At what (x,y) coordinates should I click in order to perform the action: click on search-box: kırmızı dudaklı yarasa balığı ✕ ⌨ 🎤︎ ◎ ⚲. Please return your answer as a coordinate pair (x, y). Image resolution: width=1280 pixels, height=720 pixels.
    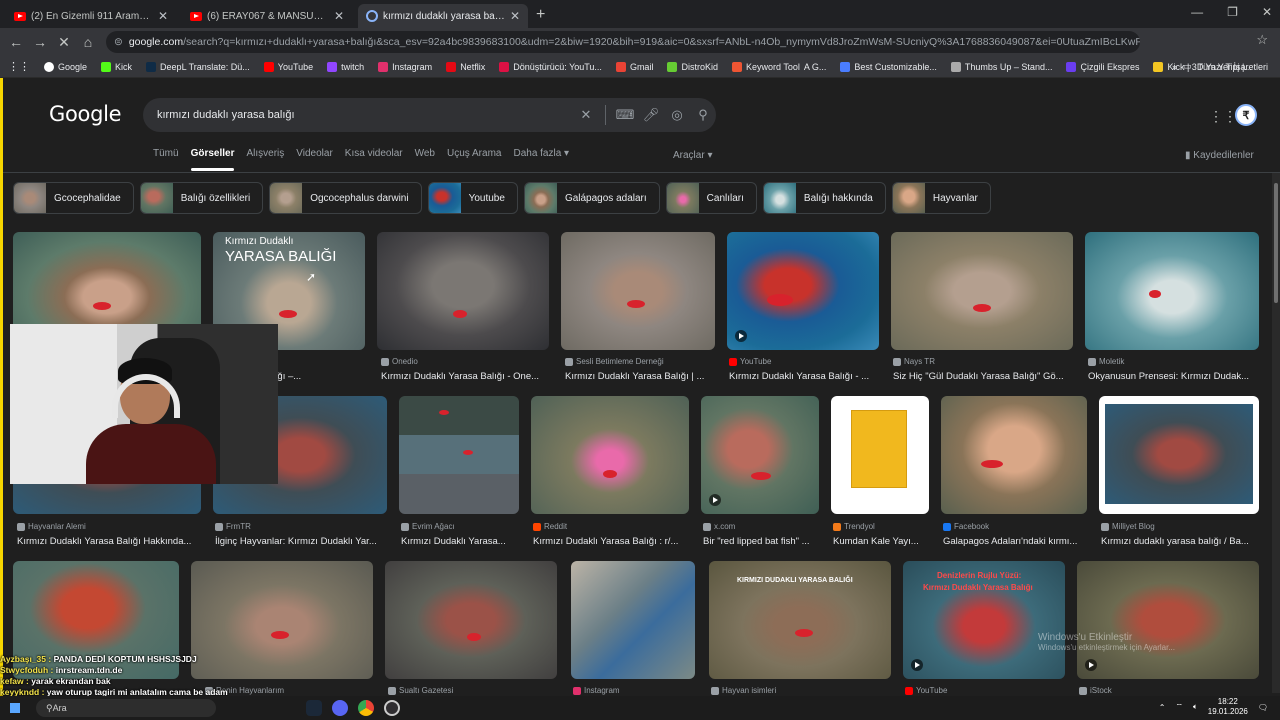
    Looking at the image, I should click on (429, 115).